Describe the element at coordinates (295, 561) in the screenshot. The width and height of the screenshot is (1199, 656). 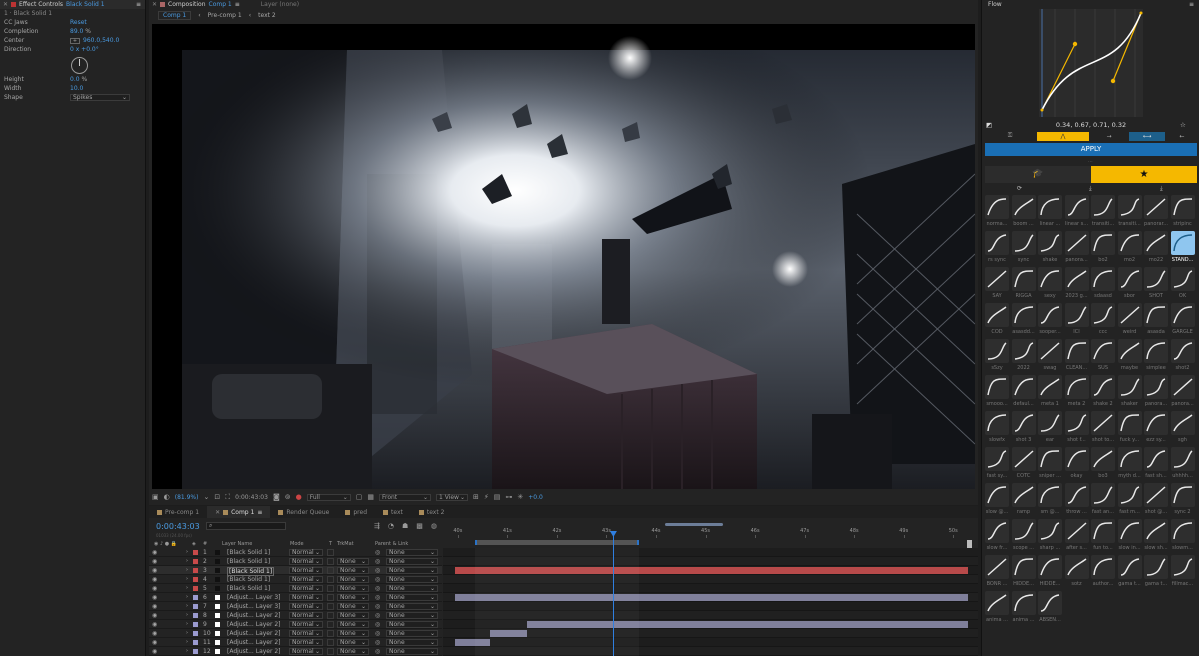
I see `layer-row: ◉ › 2 [Black Solid 1] Normal ⌄ None ⌄ ◎ None ⌄` at that location.